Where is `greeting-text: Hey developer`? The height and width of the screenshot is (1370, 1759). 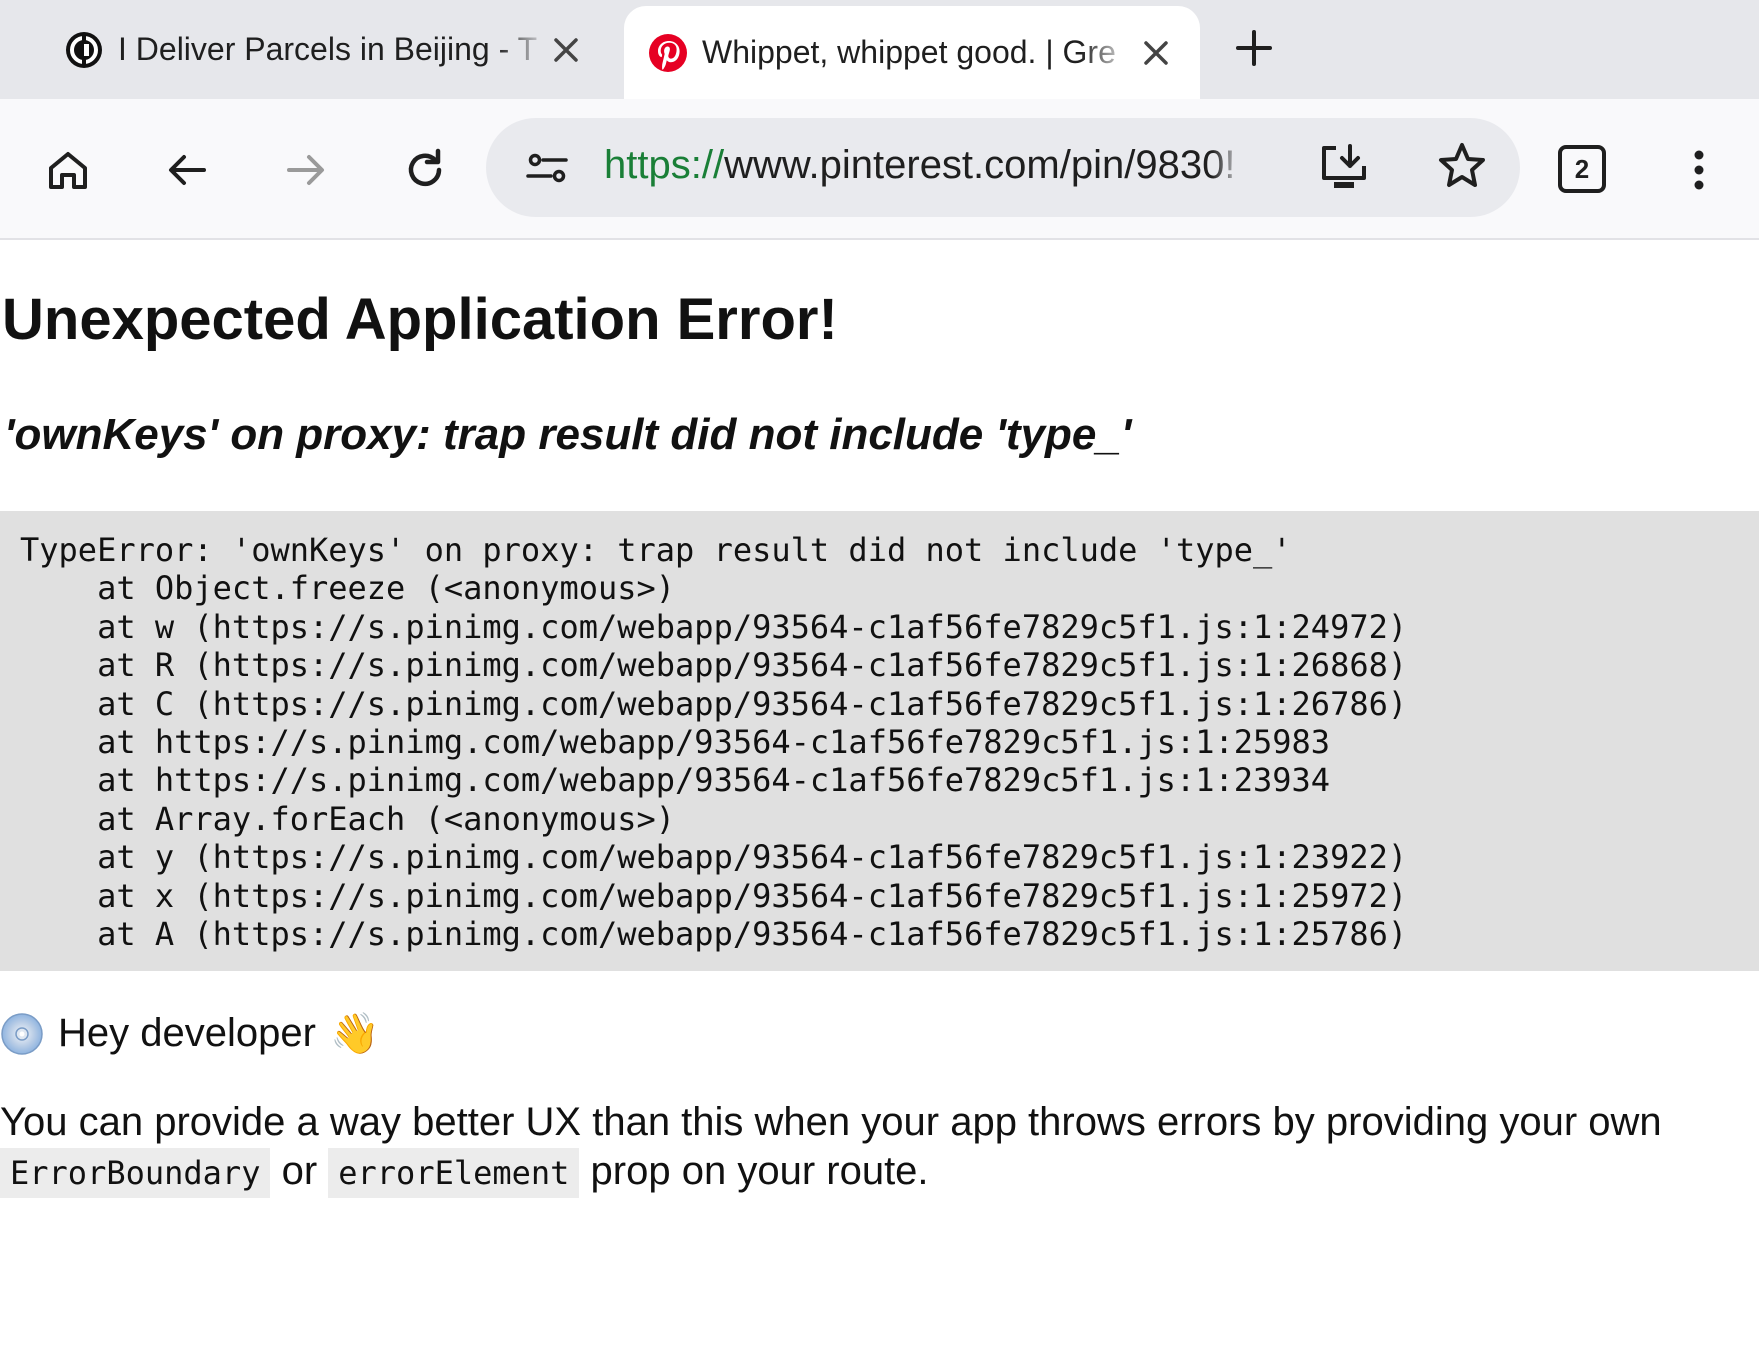
greeting-text: Hey developer is located at coordinates (187, 1033).